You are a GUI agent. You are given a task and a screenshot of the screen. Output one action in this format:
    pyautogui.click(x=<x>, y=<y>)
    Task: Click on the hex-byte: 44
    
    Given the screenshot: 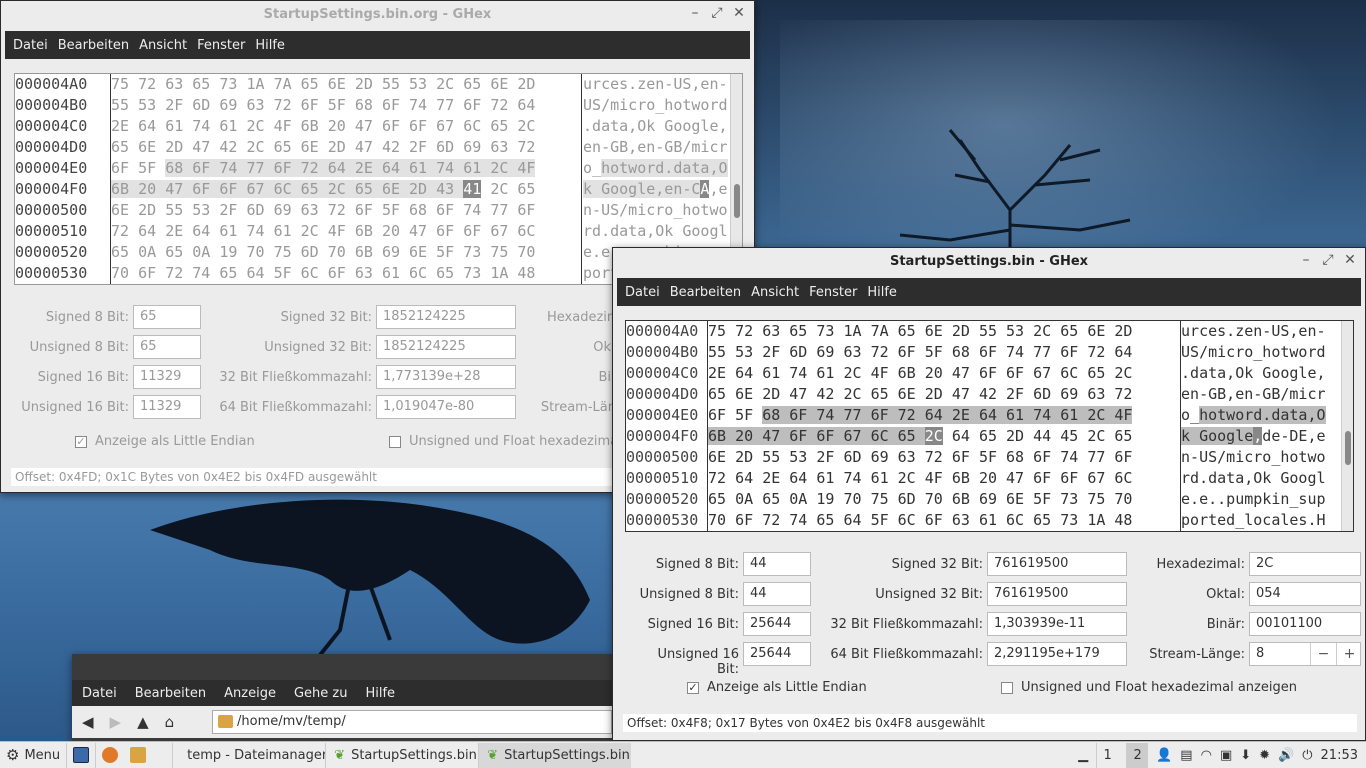 What is the action you would take?
    pyautogui.click(x=1042, y=436)
    